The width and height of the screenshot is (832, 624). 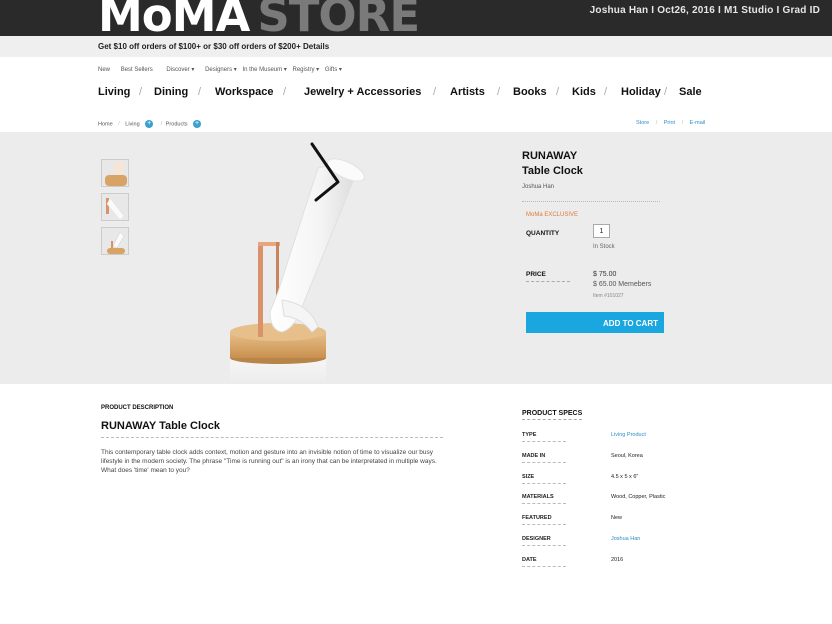 I want to click on spec-value: Living Product, so click(x=628, y=435).